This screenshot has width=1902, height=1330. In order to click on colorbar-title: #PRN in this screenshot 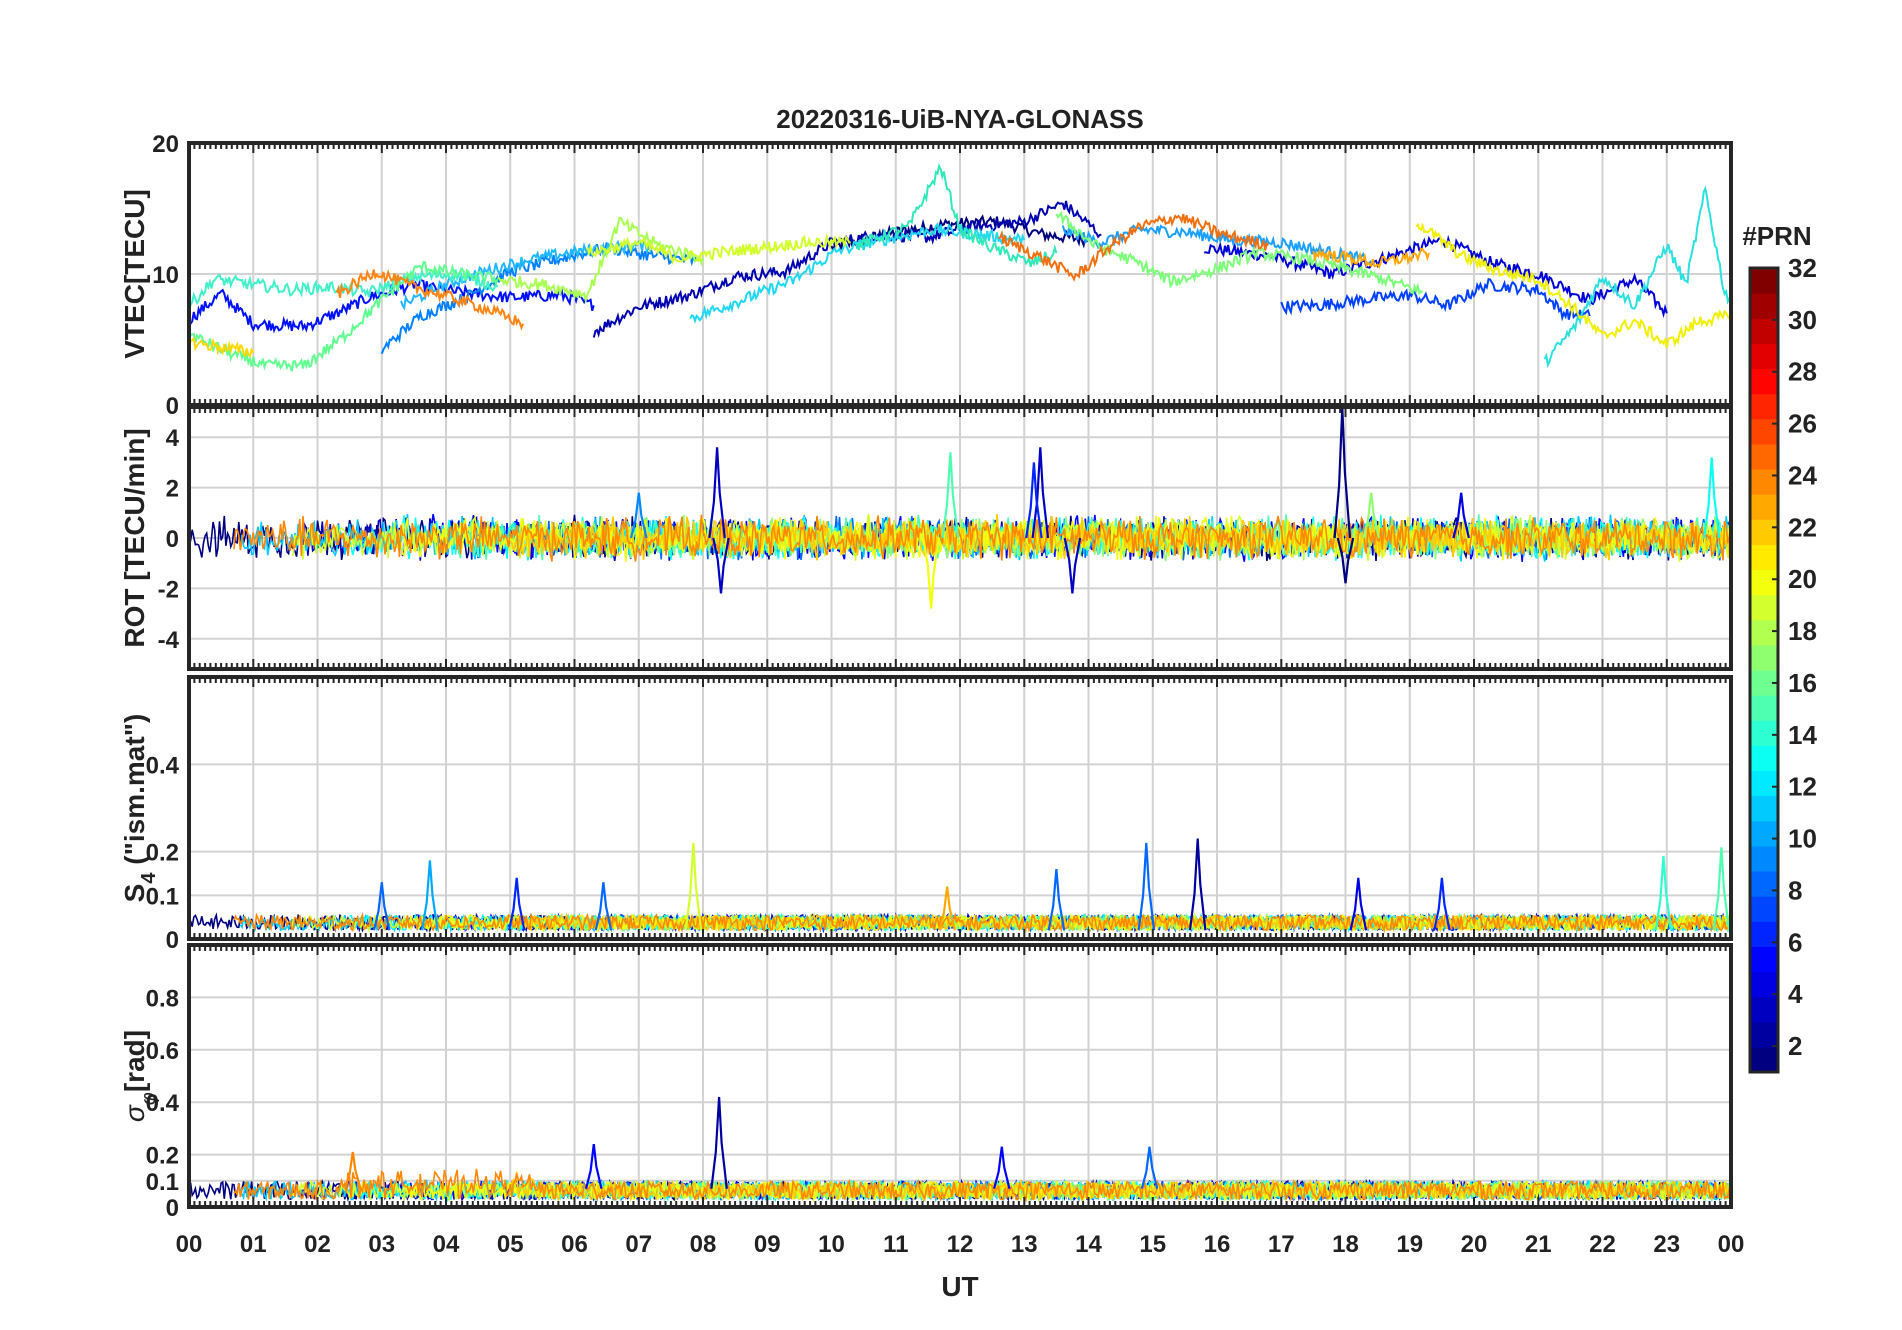, I will do `click(1776, 236)`.